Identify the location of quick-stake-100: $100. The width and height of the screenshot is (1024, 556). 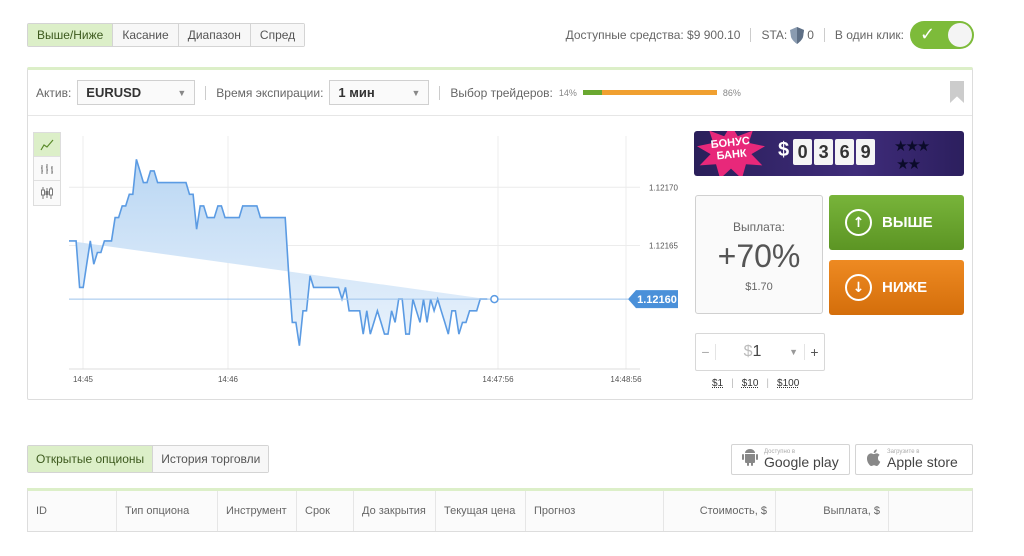
(788, 383).